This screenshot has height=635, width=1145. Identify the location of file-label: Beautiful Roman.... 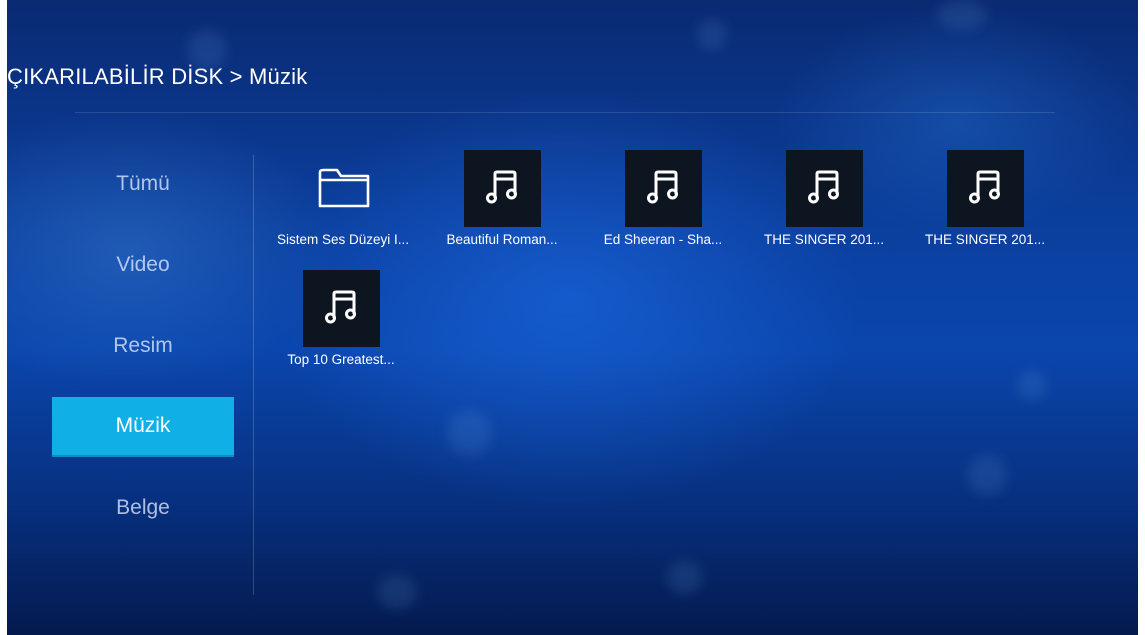
(502, 239).